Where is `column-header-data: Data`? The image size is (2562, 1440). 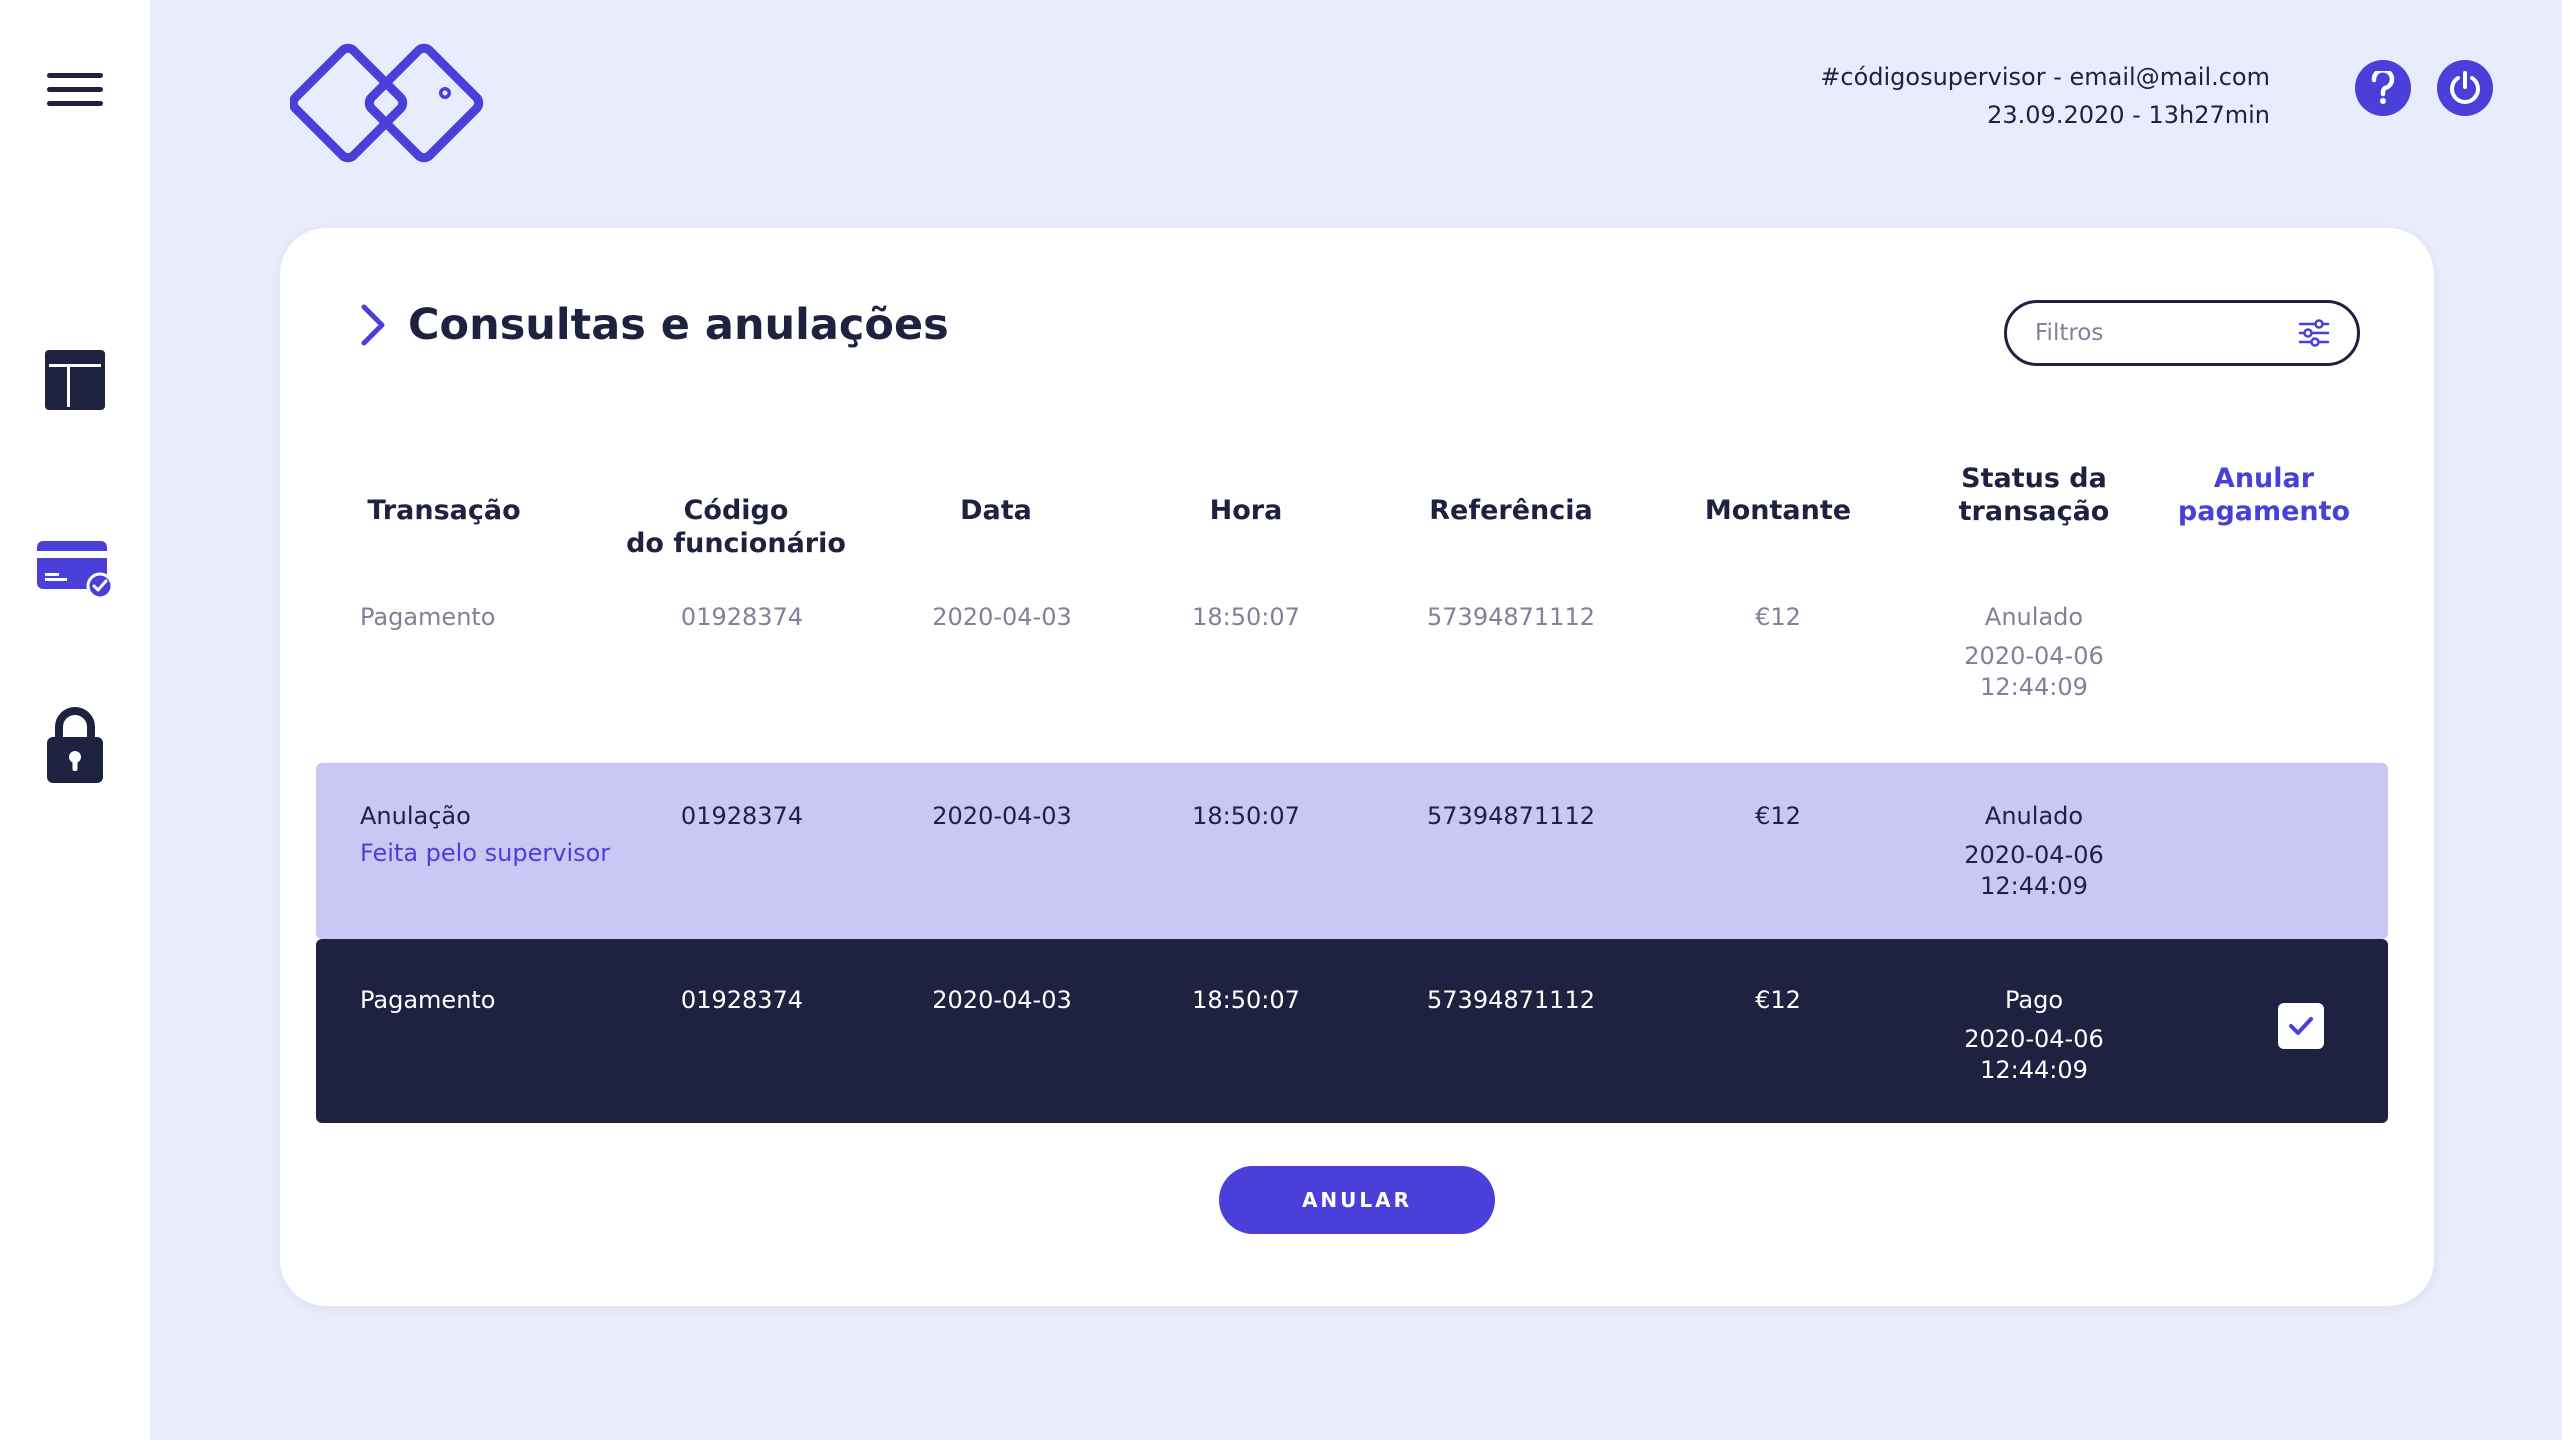
column-header-data: Data is located at coordinates (996, 510).